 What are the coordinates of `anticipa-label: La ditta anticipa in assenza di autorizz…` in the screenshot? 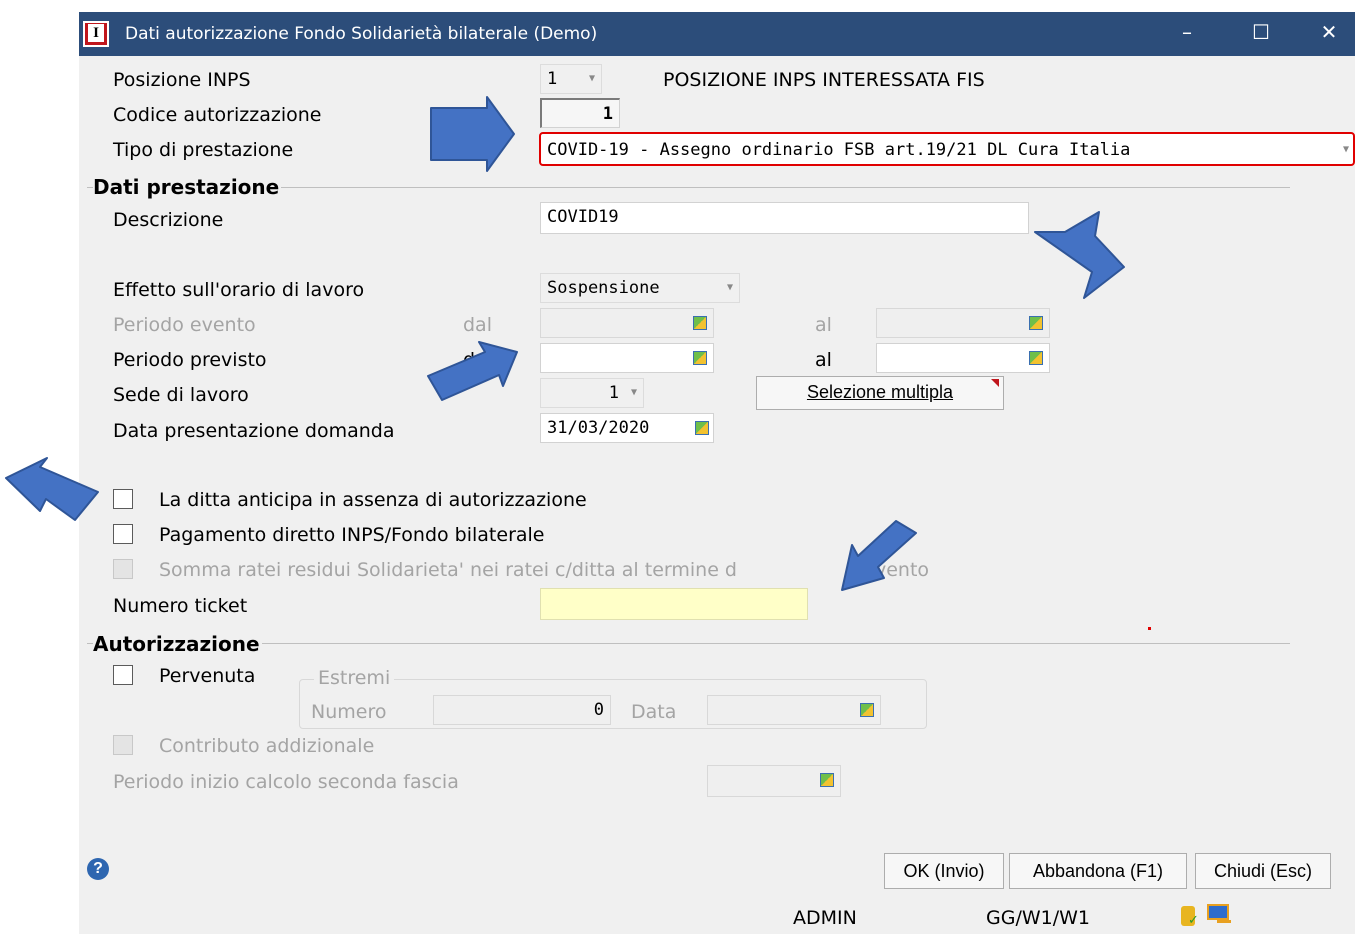 It's located at (373, 500).